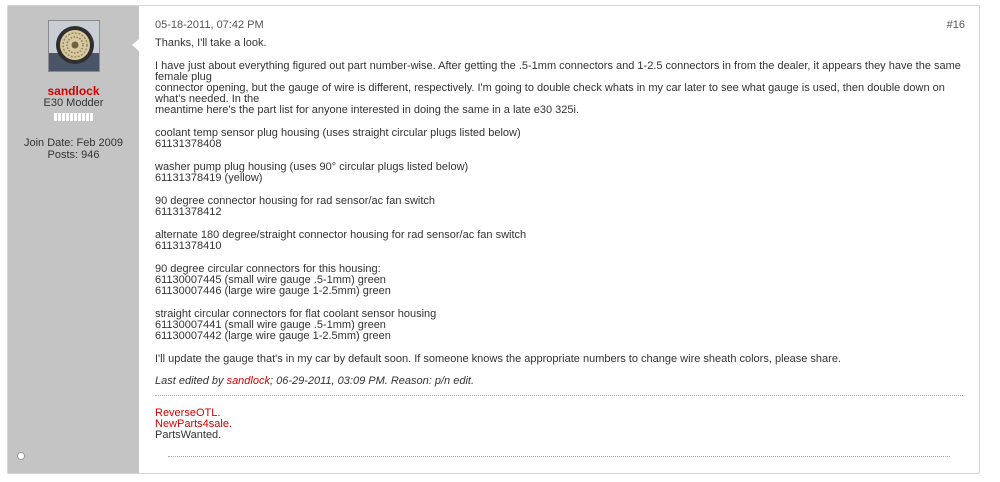 The height and width of the screenshot is (482, 1000). I want to click on edited-by-user-link: sandlock, so click(248, 381).